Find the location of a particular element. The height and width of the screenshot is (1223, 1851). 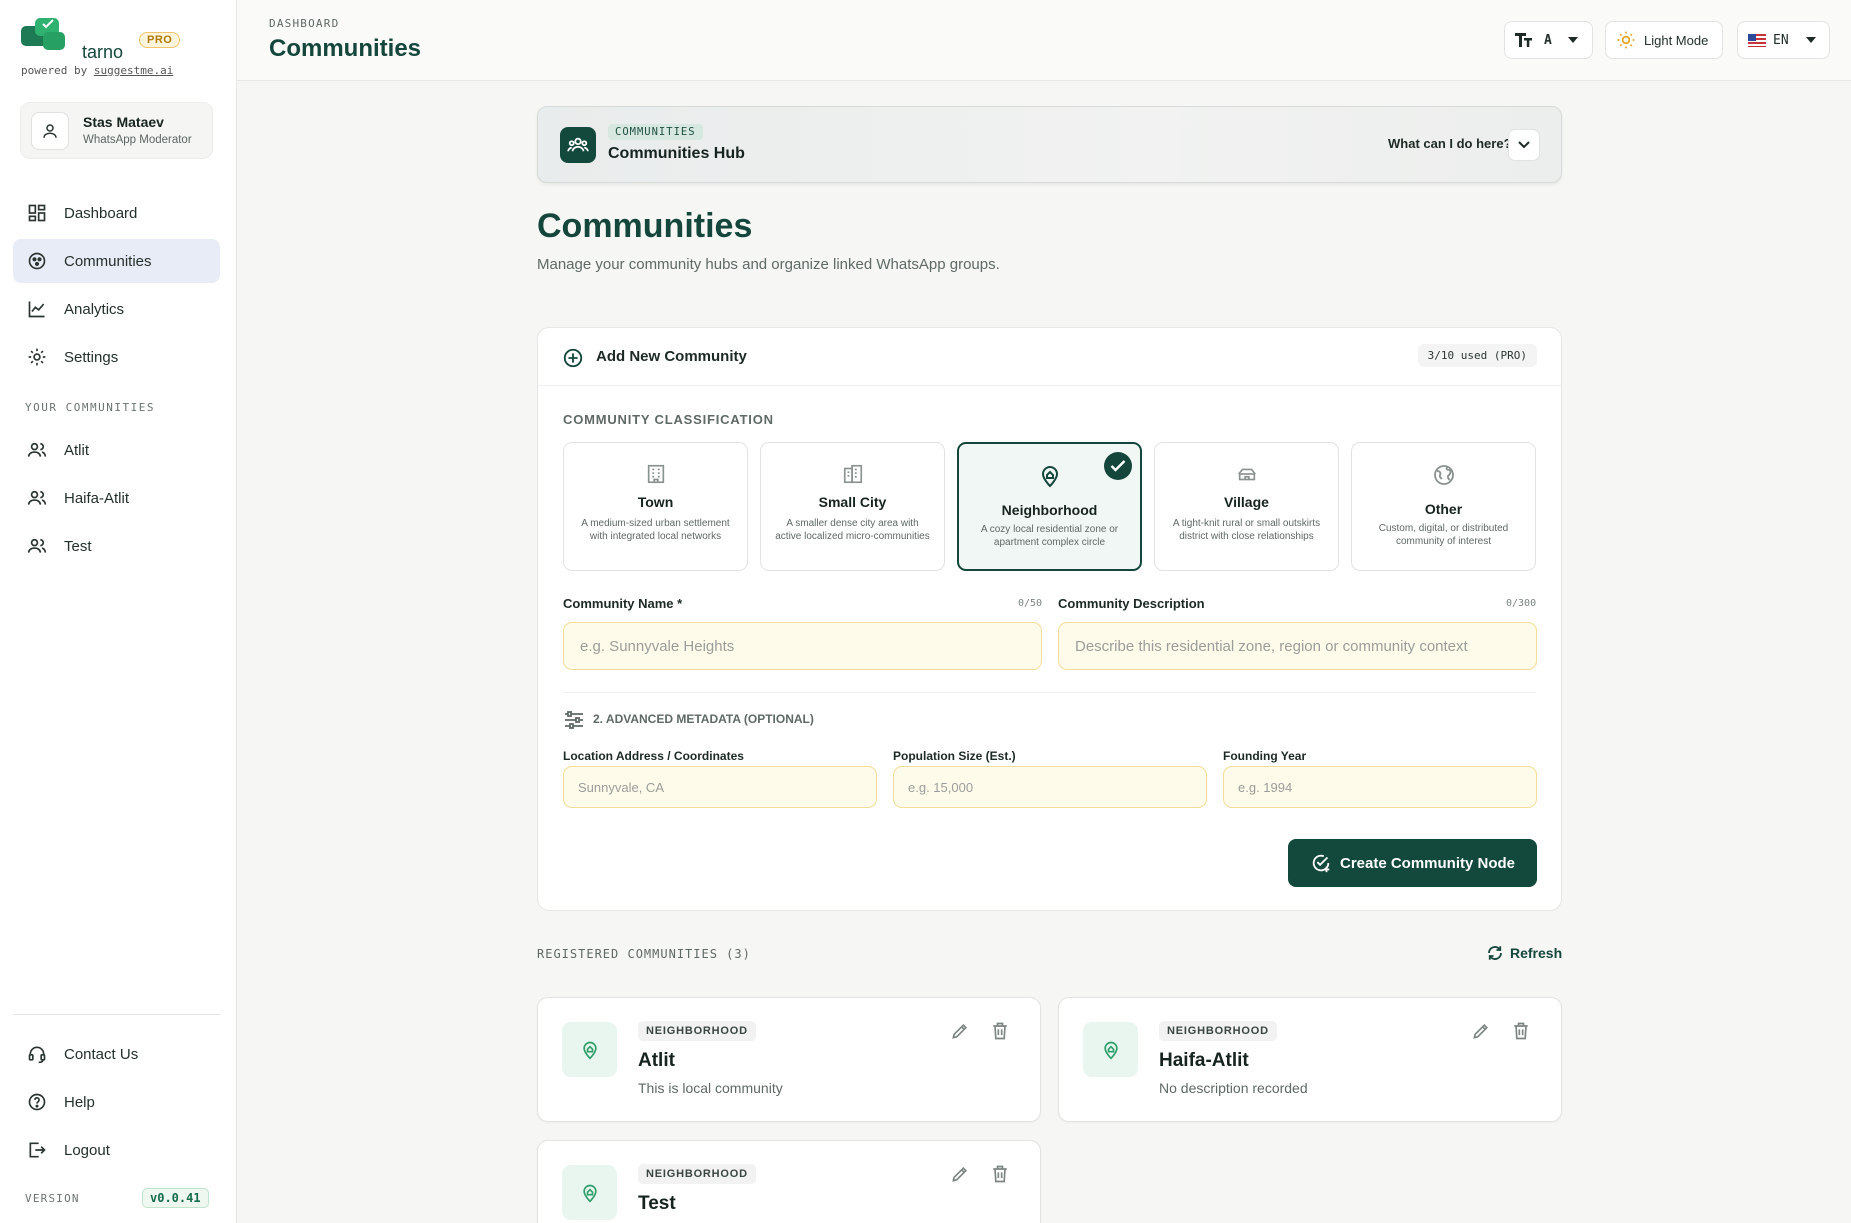

brand-name: tarno is located at coordinates (103, 52).